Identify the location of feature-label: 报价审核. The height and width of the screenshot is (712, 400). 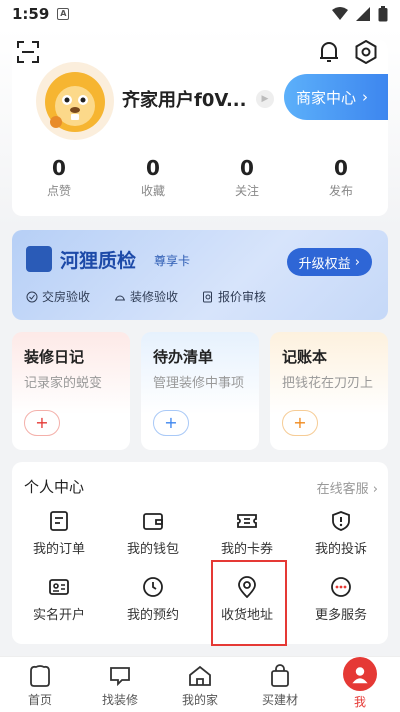
(242, 297).